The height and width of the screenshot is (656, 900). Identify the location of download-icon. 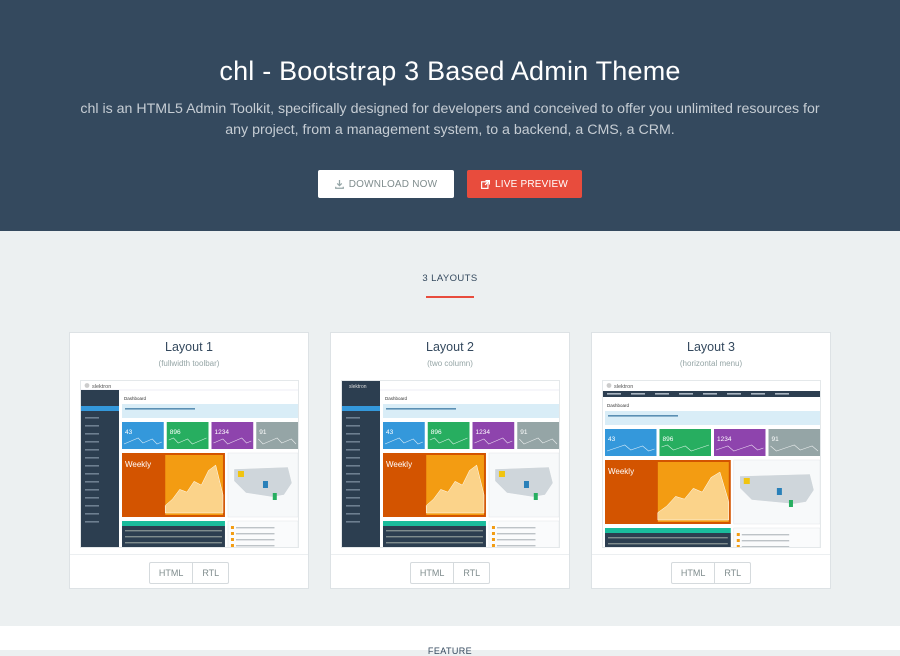
(339, 184).